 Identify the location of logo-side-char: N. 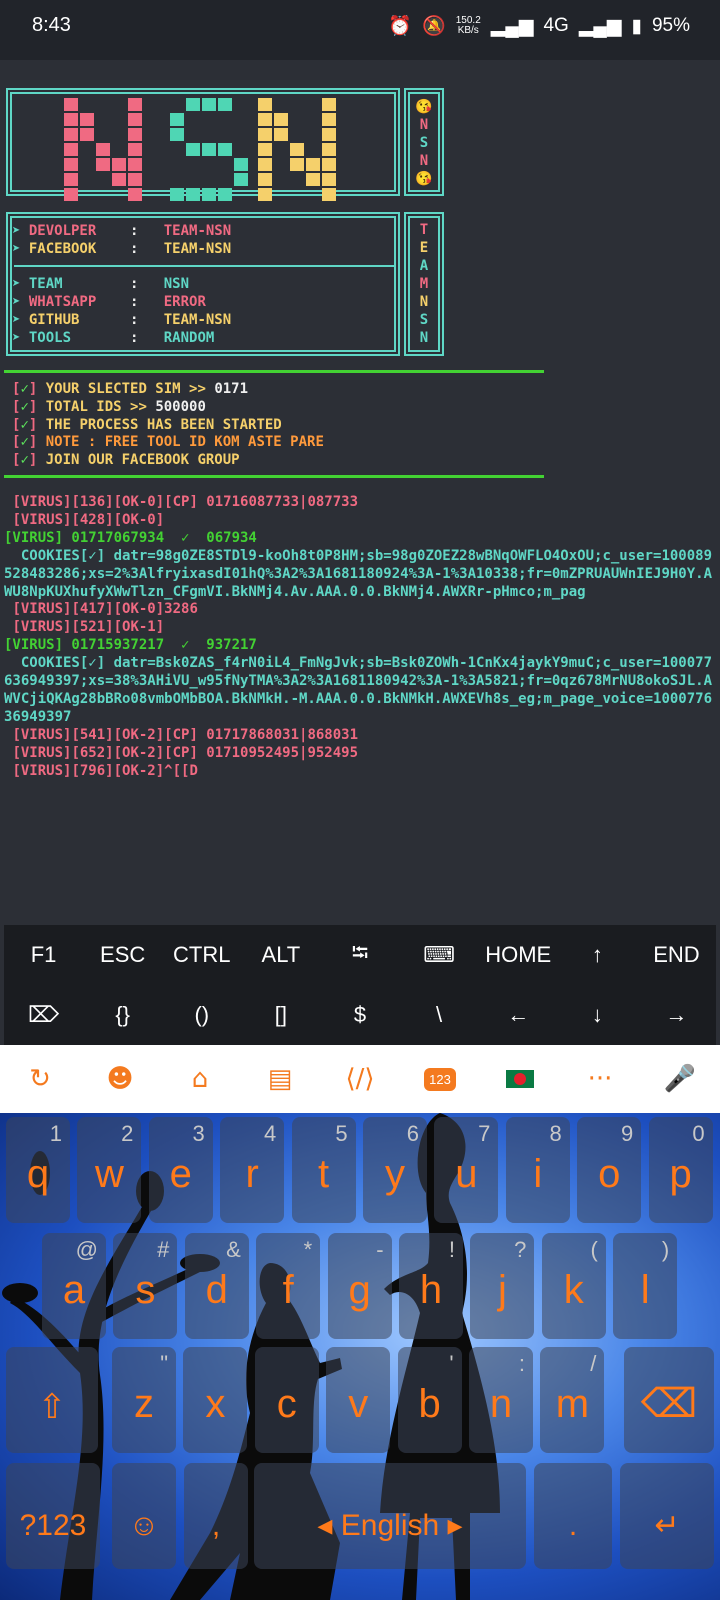
(424, 125).